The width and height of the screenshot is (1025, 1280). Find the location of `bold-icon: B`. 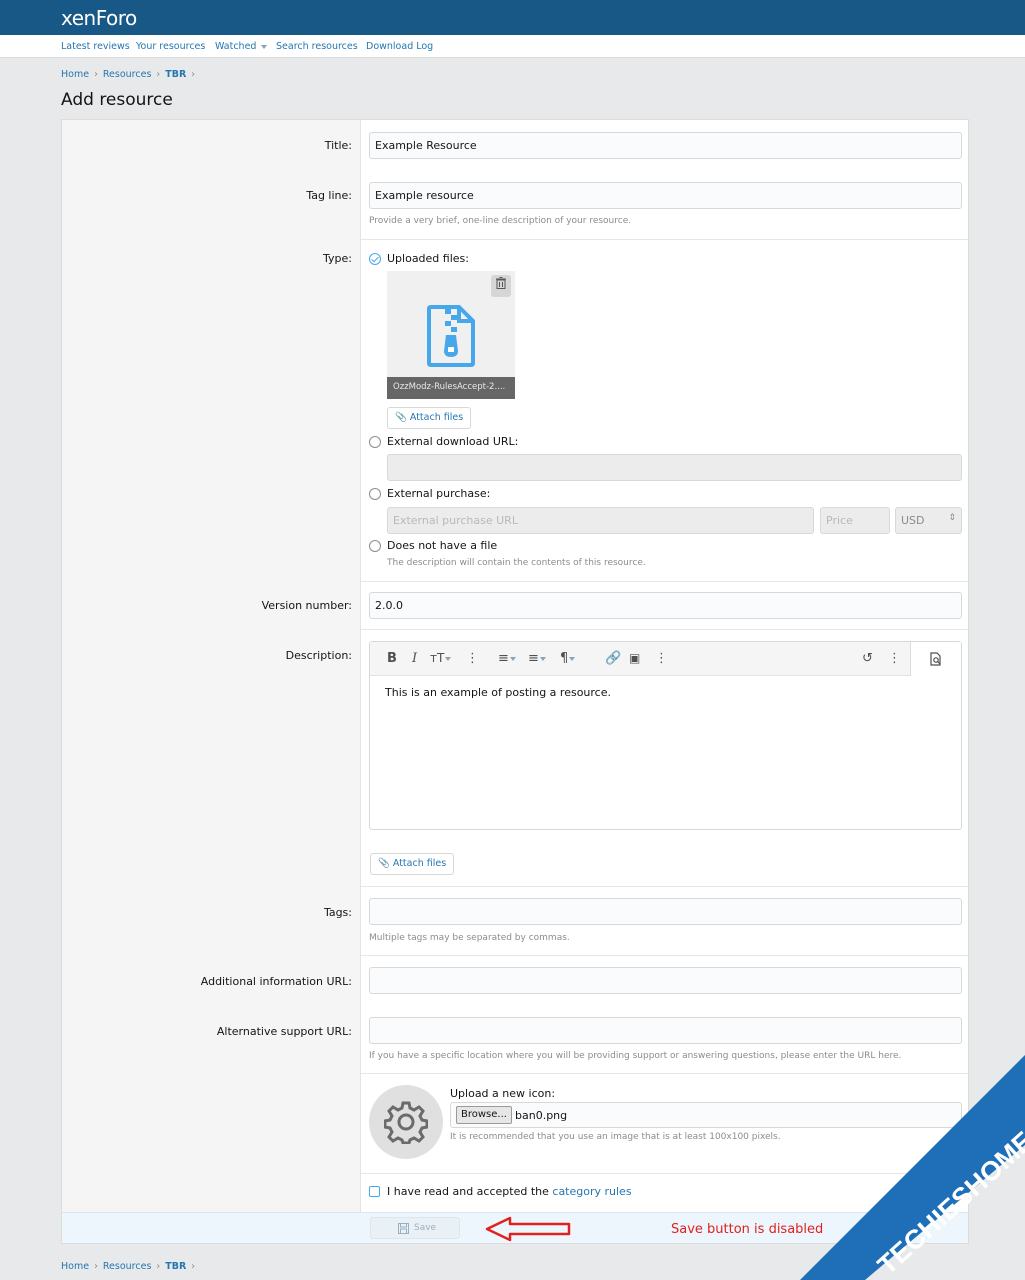

bold-icon: B is located at coordinates (392, 658).